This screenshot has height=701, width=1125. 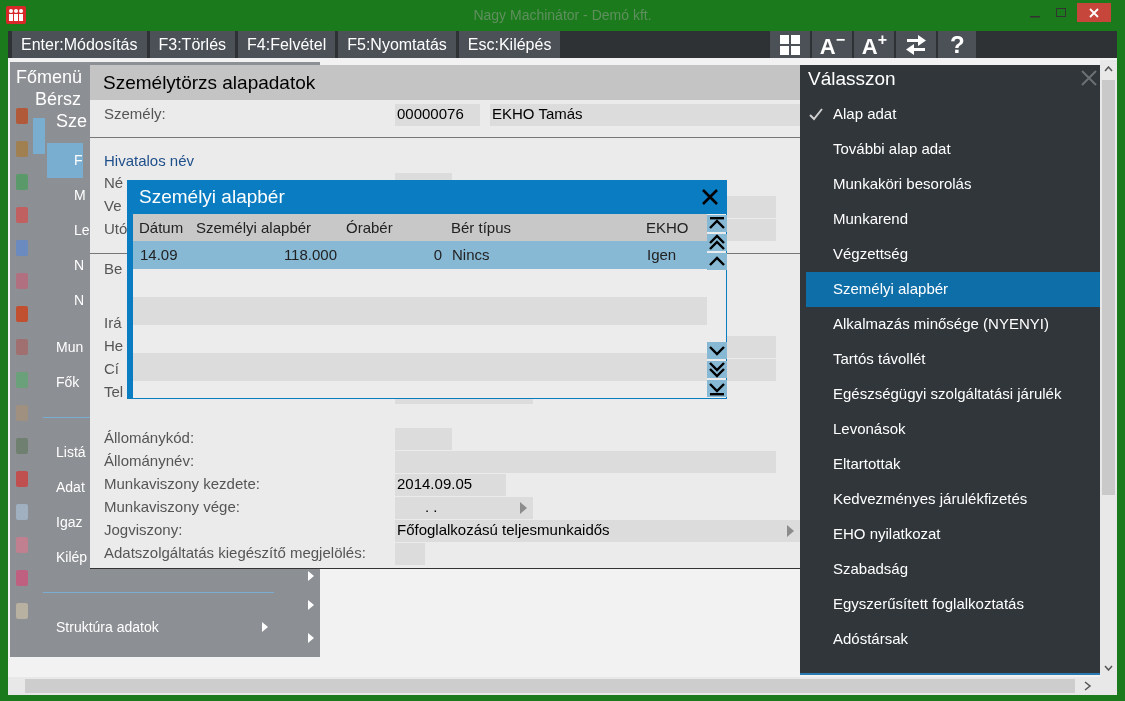 What do you see at coordinates (953, 534) in the screenshot?
I see `menu-item: EHO nyilatkozat` at bounding box center [953, 534].